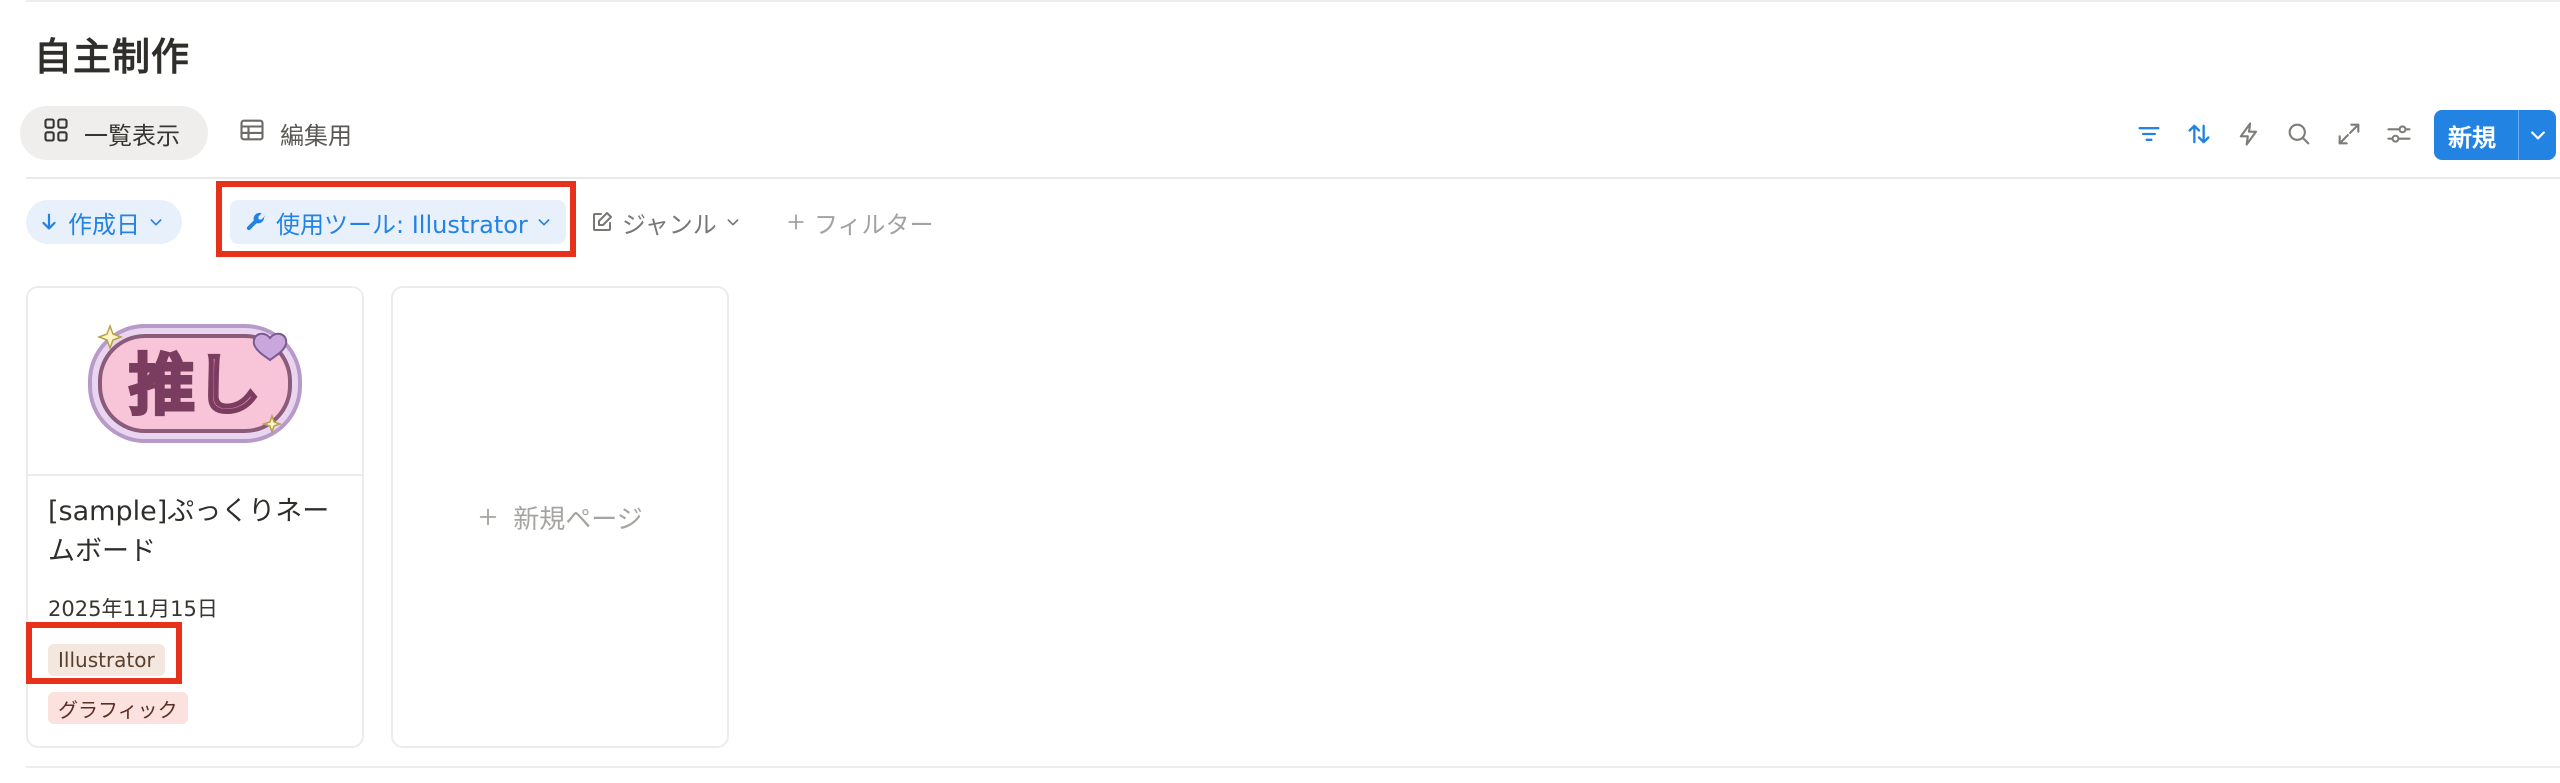 Image resolution: width=2560 pixels, height=783 pixels. I want to click on thumbnail-text: 推し, so click(195, 385).